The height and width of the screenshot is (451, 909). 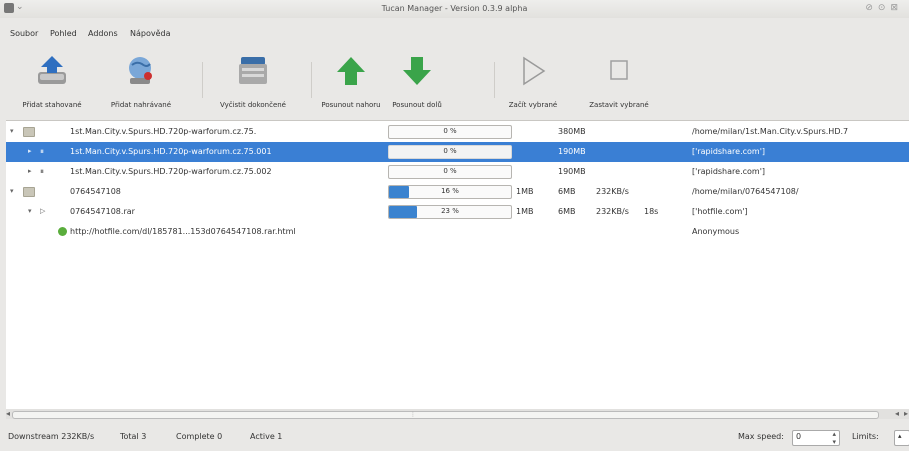 What do you see at coordinates (454, 31) in the screenshot?
I see `menu-bar: Soubor Pohled Addons Nápověda` at bounding box center [454, 31].